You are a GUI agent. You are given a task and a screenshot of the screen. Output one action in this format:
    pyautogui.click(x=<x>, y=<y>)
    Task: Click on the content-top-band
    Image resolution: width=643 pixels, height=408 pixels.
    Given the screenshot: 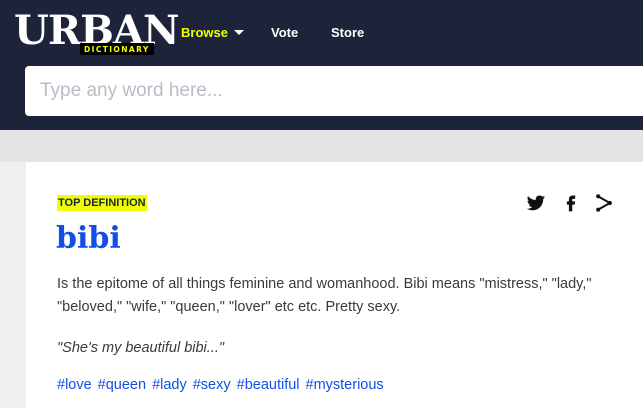 What is the action you would take?
    pyautogui.click(x=321, y=146)
    